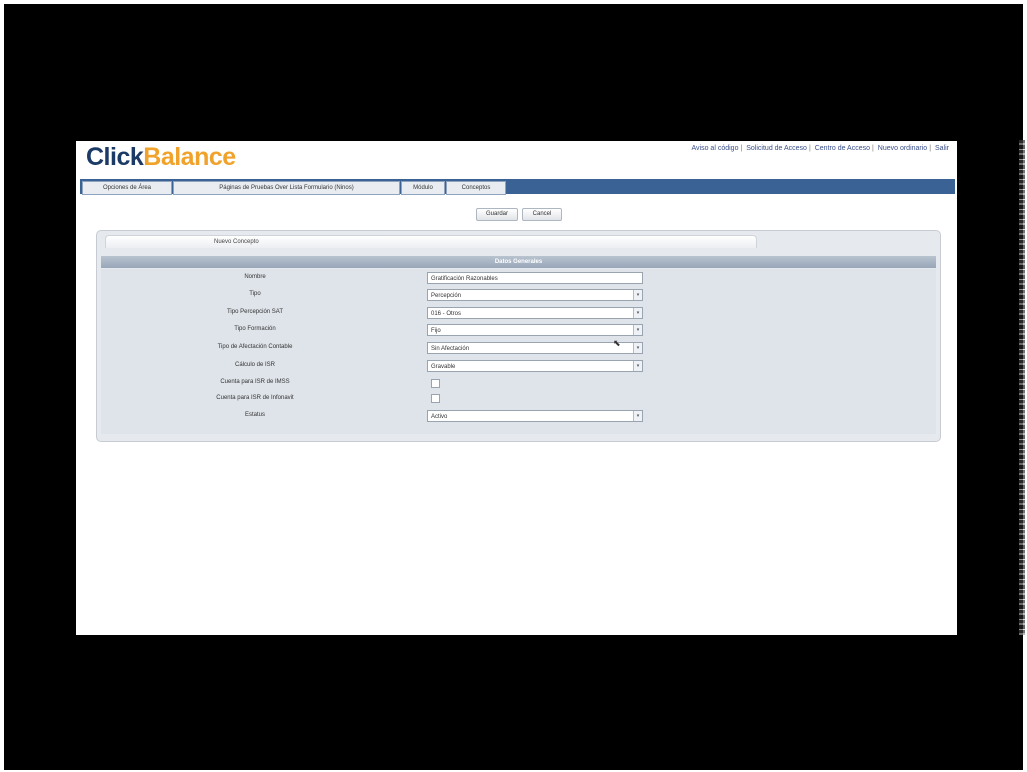  I want to click on mouse-cursor-icon: ⬉, so click(617, 343).